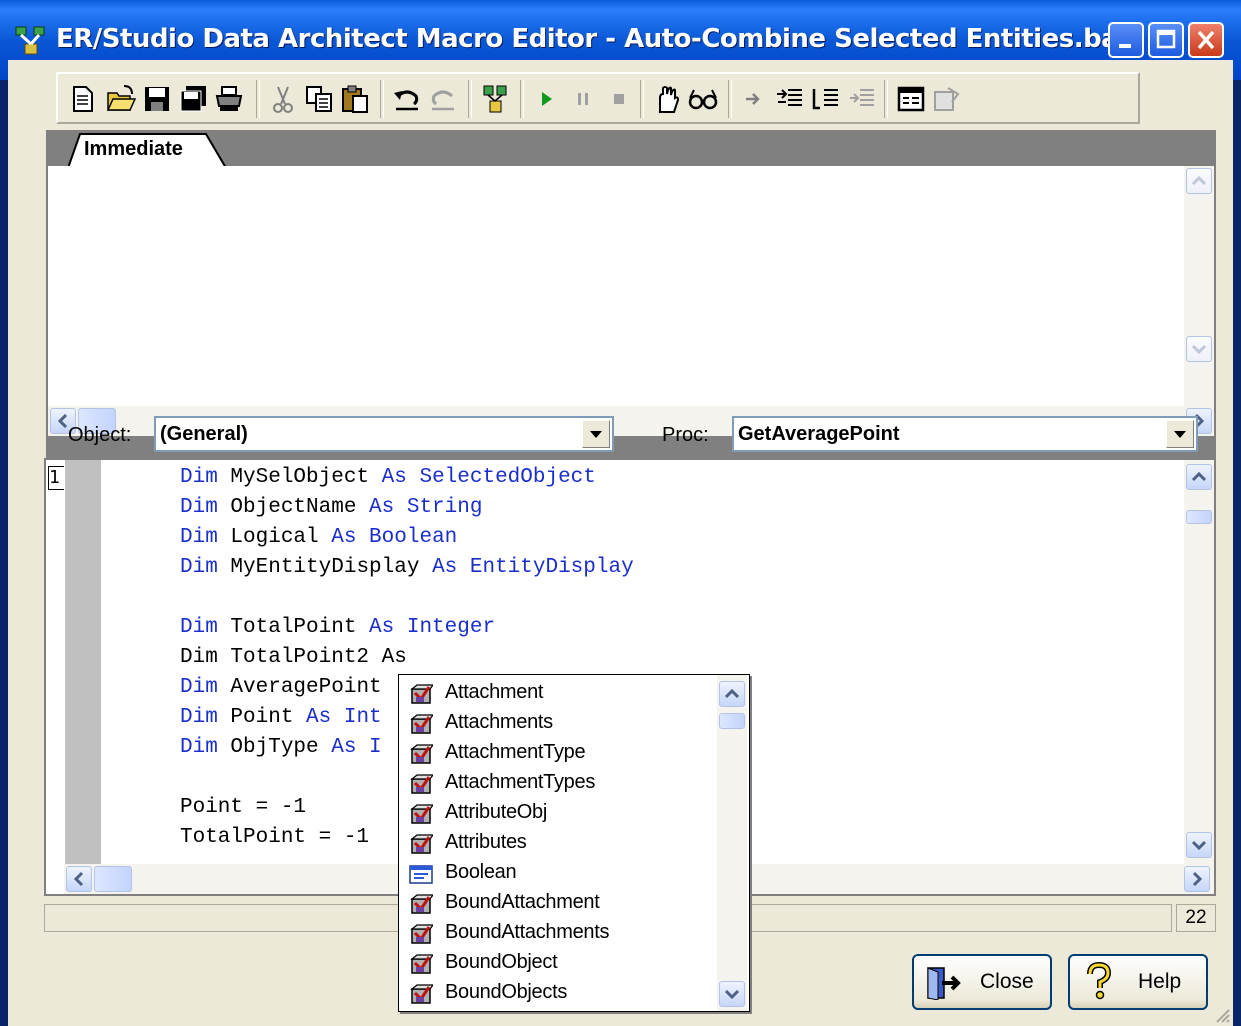  Describe the element at coordinates (982, 982) in the screenshot. I see `close-button: Close` at that location.